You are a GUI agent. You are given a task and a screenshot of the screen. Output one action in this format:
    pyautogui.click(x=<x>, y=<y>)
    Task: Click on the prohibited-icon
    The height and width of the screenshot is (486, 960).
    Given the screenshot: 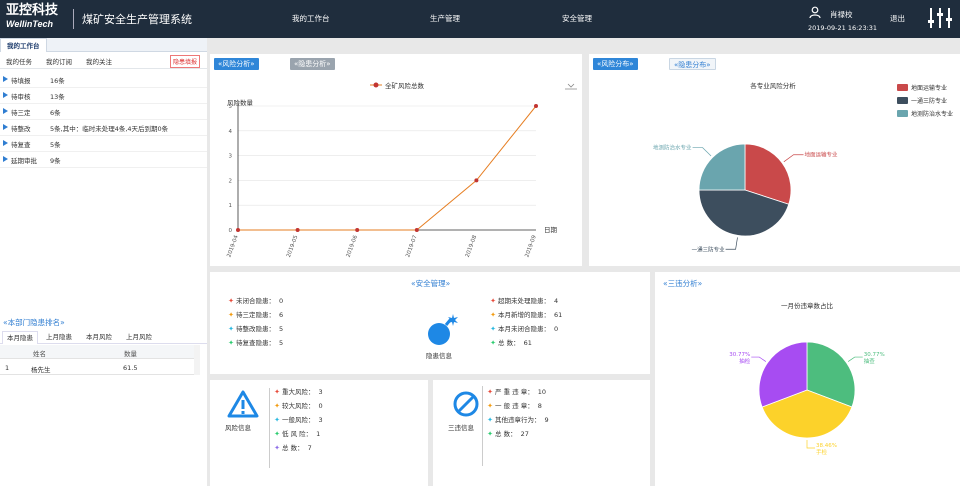 What is the action you would take?
    pyautogui.click(x=466, y=404)
    